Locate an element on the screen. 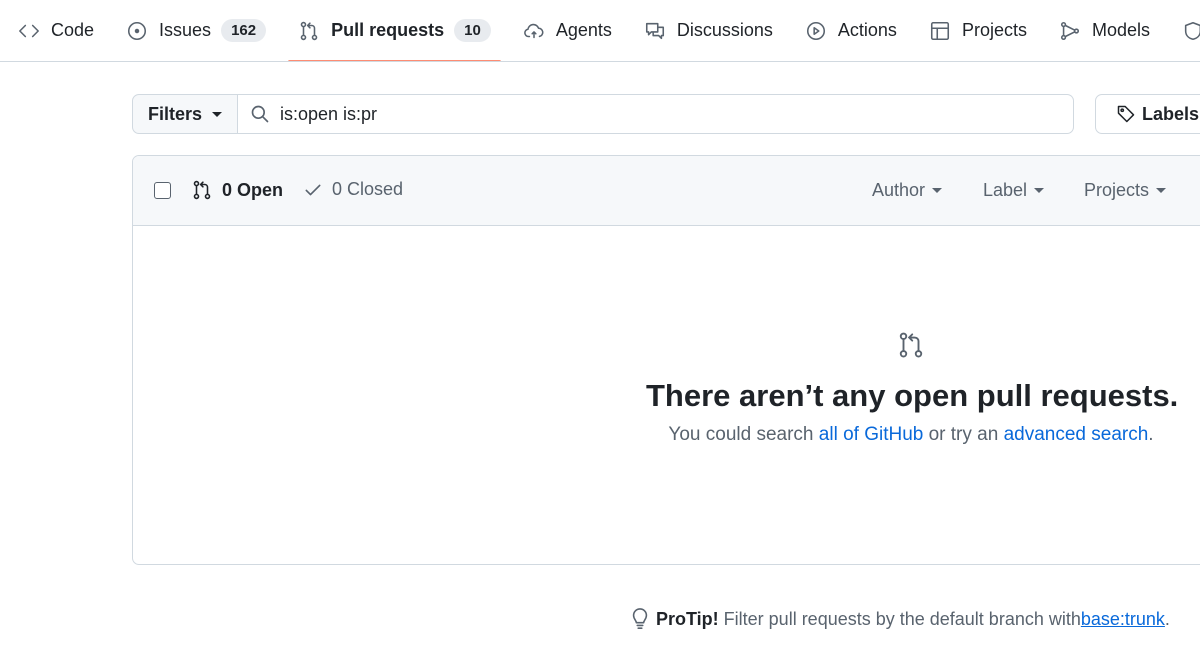 This screenshot has width=1200, height=670. tab-agents: Agents is located at coordinates (567, 30).